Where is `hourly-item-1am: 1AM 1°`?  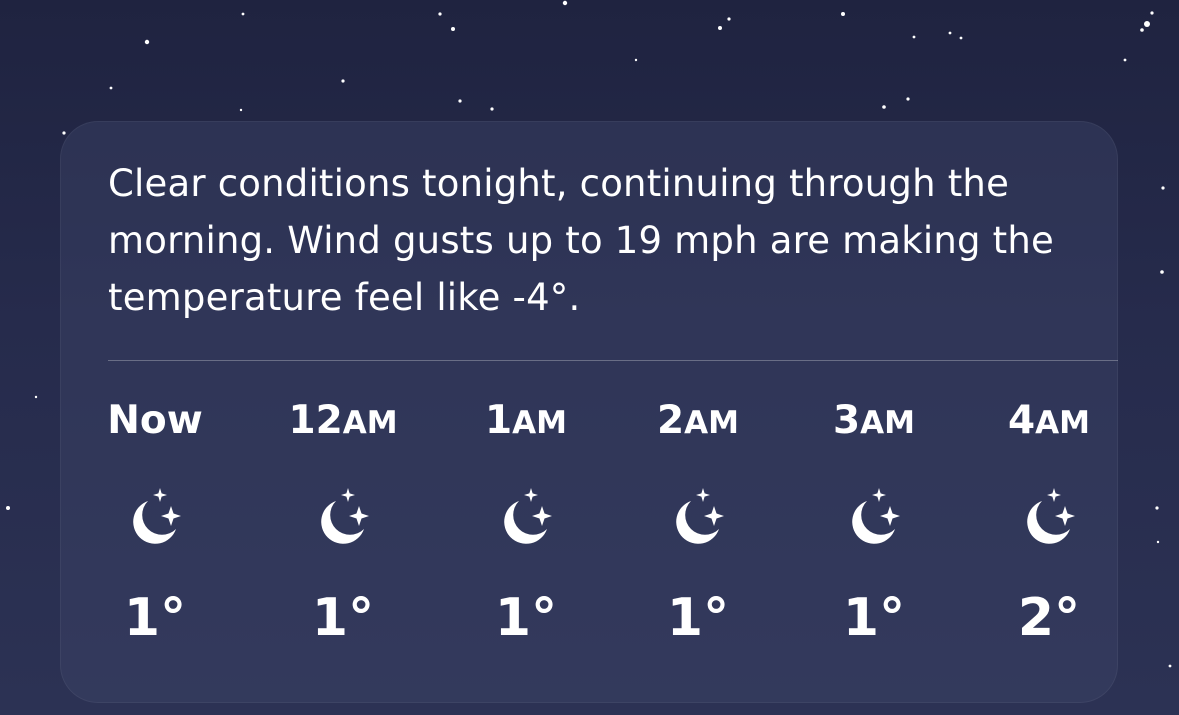
hourly-item-1am: 1AM 1° is located at coordinates (526, 526).